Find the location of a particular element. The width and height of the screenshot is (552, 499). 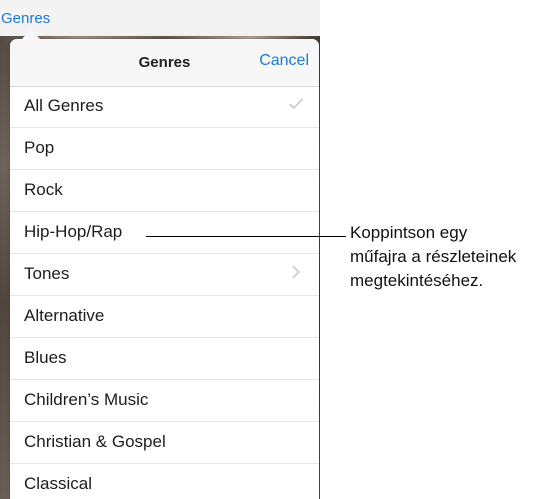

genre-row-classical: Classical is located at coordinates (164, 481).